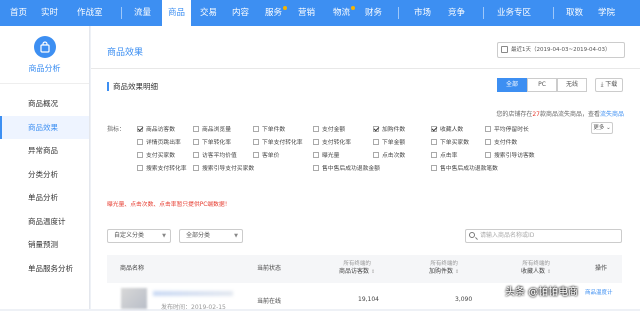 This screenshot has height=311, width=640. What do you see at coordinates (514, 156) in the screenshot?
I see `indicator-label: 搜索引导访客数` at bounding box center [514, 156].